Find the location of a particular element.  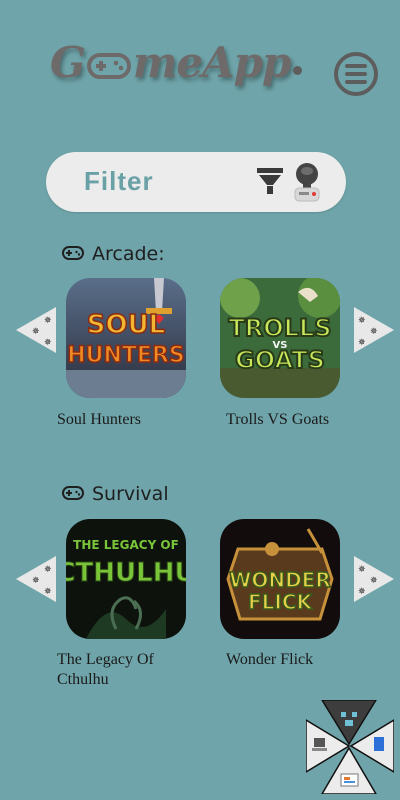

app-logo: G meApp is located at coordinates (170, 63).